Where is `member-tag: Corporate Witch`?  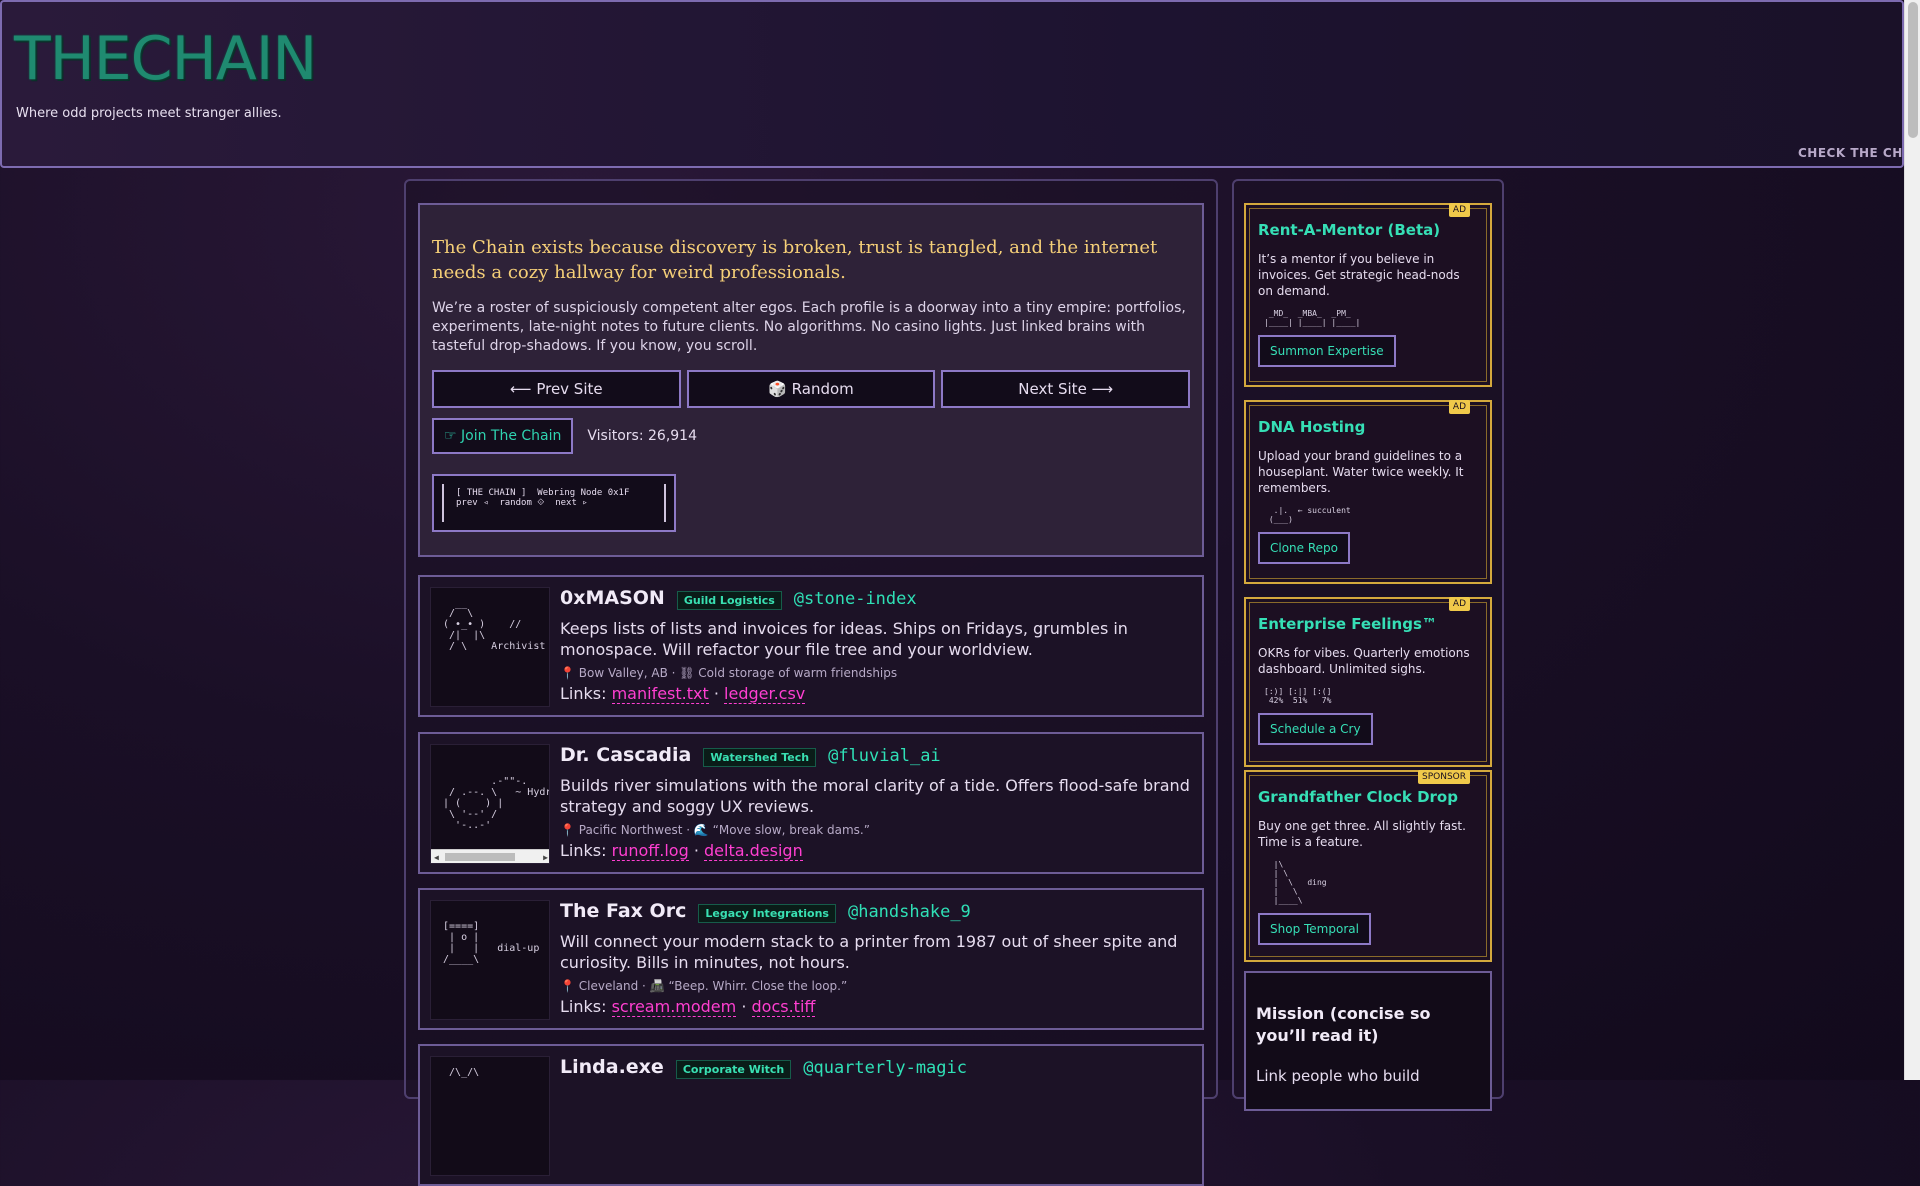
member-tag: Corporate Witch is located at coordinates (733, 1069).